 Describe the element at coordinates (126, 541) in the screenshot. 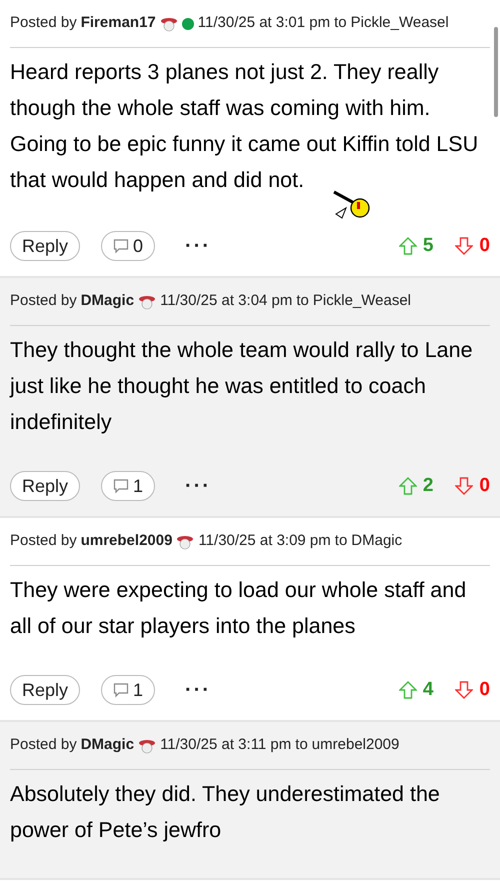

I see `author-link: umrebel2009` at that location.